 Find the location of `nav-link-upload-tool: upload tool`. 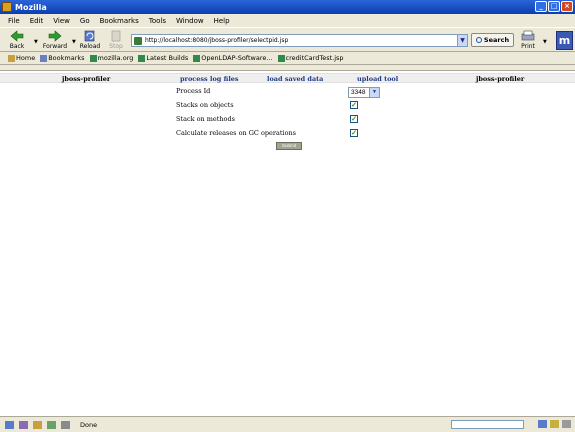

nav-link-upload-tool: upload tool is located at coordinates (377, 79).